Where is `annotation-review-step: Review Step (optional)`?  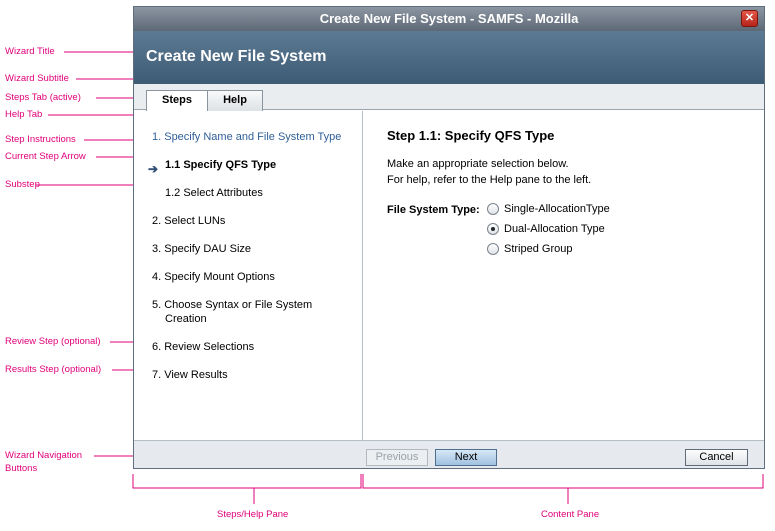
annotation-review-step: Review Step (optional) is located at coordinates (53, 341).